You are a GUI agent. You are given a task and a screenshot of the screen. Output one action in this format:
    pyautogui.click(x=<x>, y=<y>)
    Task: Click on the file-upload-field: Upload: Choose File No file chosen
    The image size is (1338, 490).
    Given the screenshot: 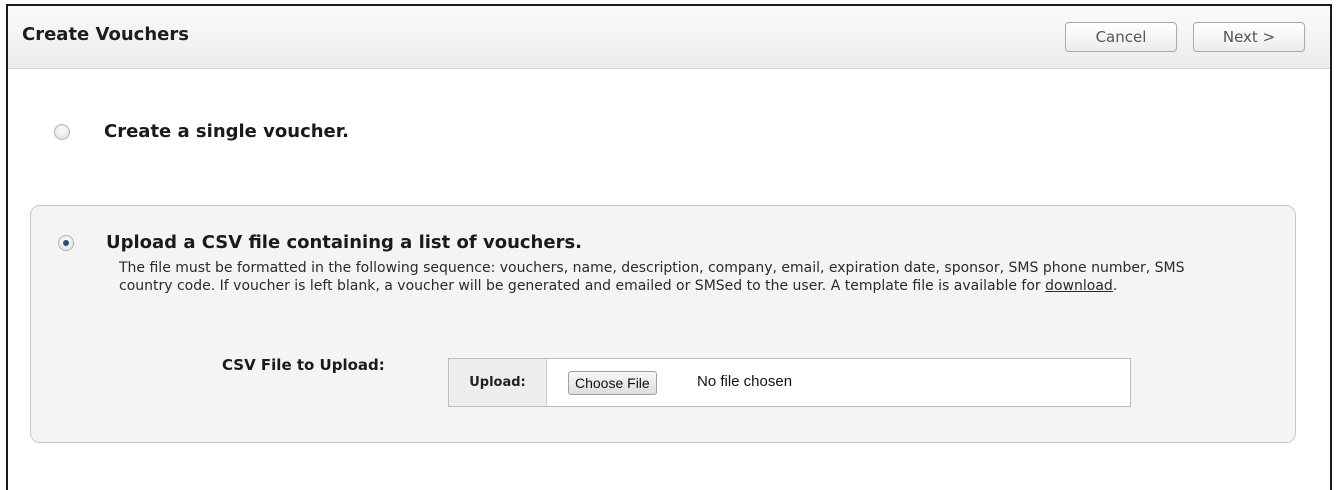 What is the action you would take?
    pyautogui.click(x=789, y=382)
    